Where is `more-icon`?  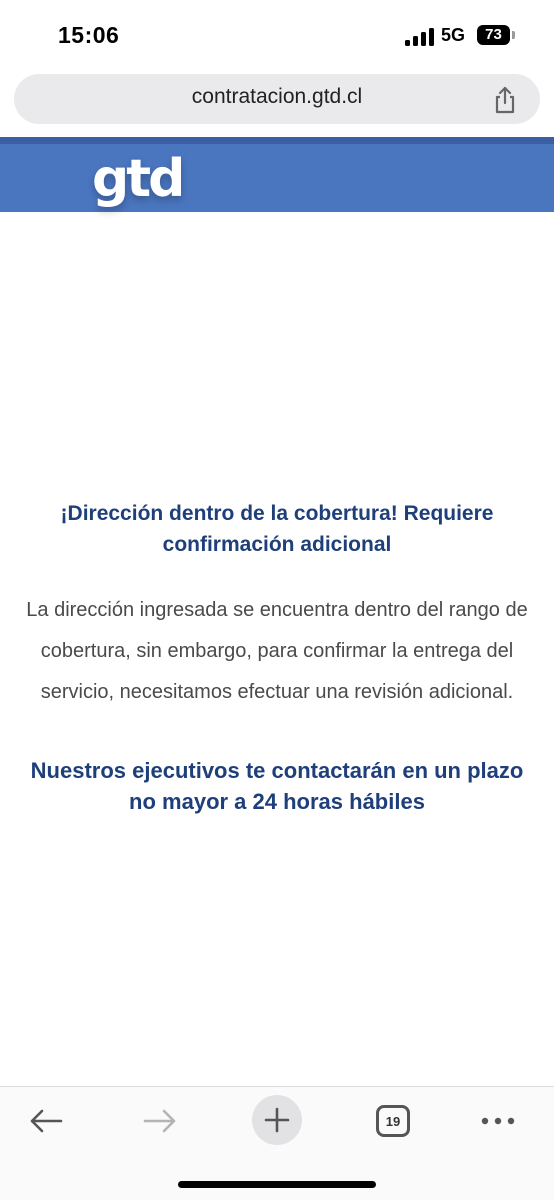
more-icon is located at coordinates (498, 1121).